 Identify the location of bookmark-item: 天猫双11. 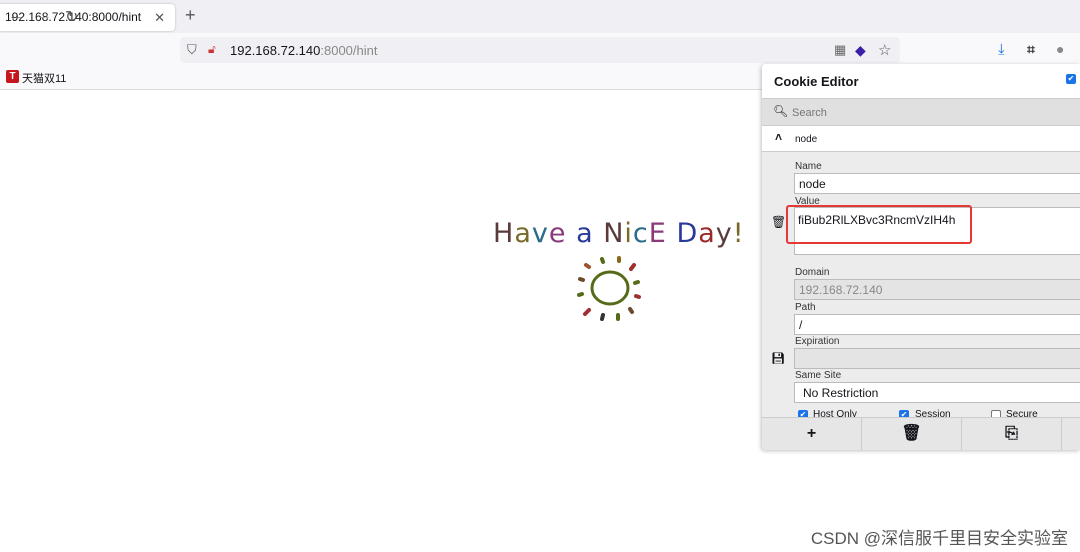
(44, 78).